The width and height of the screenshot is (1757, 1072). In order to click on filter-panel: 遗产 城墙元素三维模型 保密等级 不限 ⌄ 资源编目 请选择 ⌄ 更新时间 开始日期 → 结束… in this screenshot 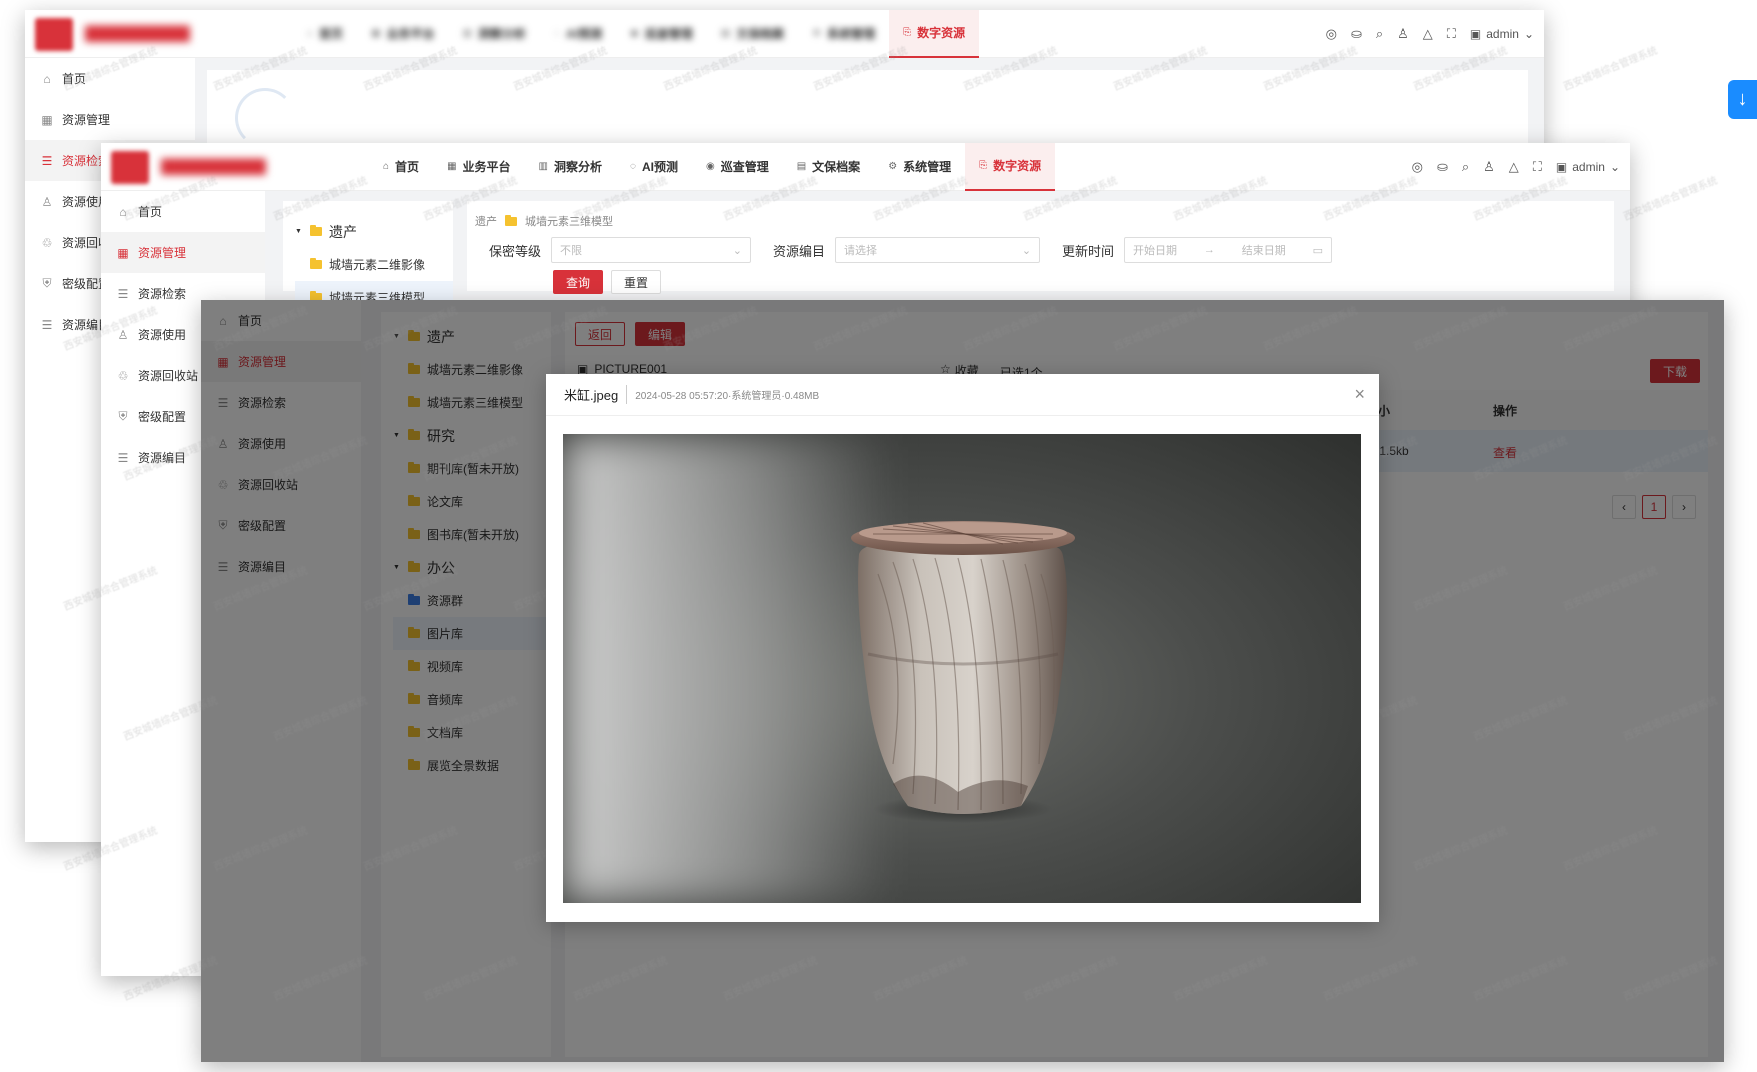, I will do `click(1040, 247)`.